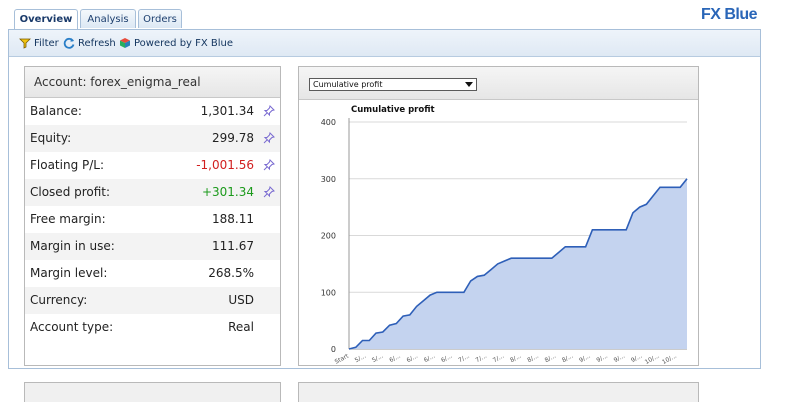 Image resolution: width=797 pixels, height=402 pixels. Describe the element at coordinates (160, 18) in the screenshot. I see `tab-orders: Orders` at that location.